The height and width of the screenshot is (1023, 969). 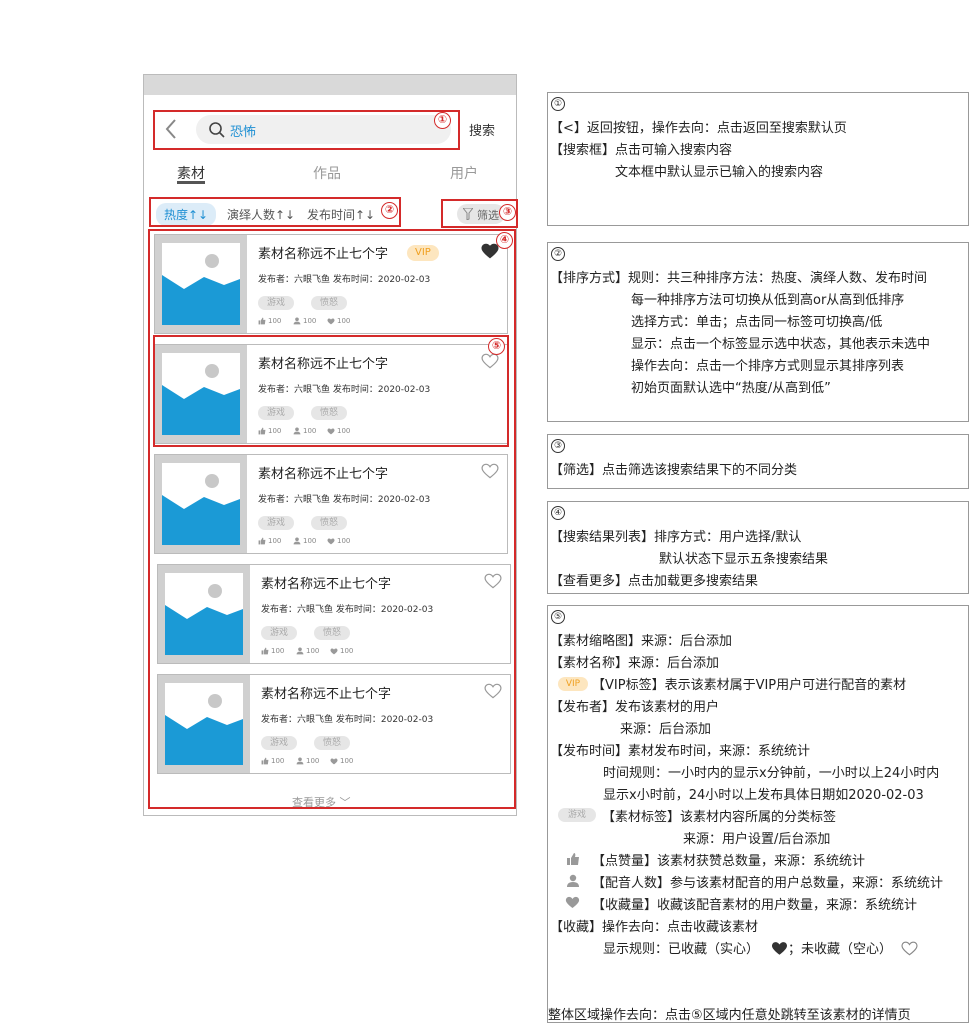 I want to click on note-line: 时间规则：一小时内的显示x分钟前，一小时以上24小时内, so click(x=771, y=773).